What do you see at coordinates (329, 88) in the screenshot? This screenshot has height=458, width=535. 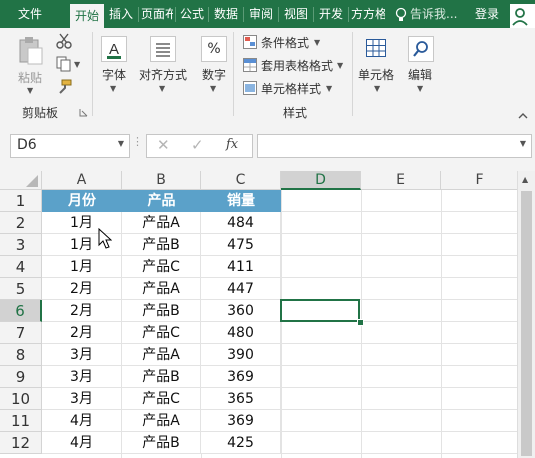 I see `cell-style-caret: ▼` at bounding box center [329, 88].